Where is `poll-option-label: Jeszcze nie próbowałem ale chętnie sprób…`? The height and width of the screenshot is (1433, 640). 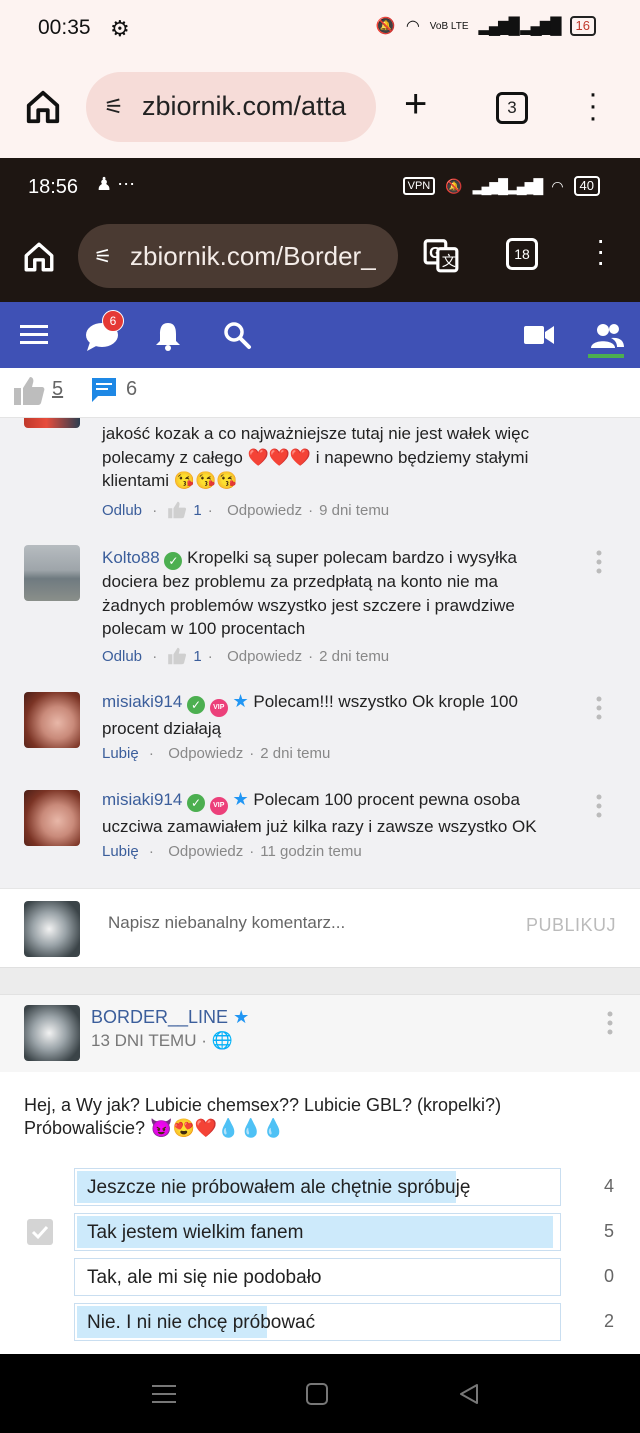 poll-option-label: Jeszcze nie próbowałem ale chętnie sprób… is located at coordinates (279, 1187).